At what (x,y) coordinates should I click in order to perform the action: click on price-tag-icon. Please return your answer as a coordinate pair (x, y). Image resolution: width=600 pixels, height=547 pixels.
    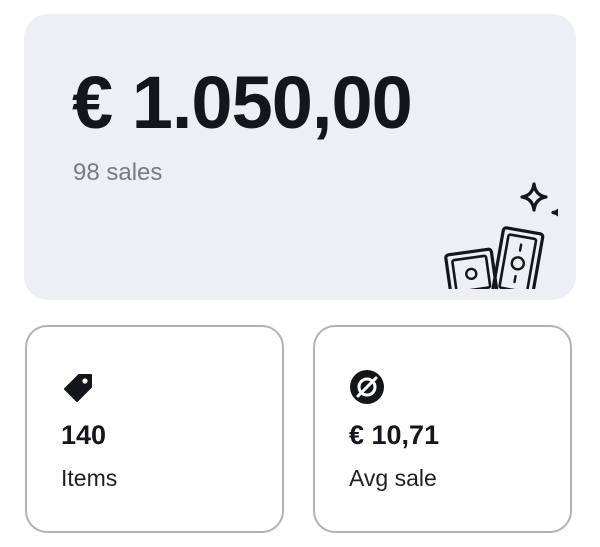
    Looking at the image, I should click on (78, 388).